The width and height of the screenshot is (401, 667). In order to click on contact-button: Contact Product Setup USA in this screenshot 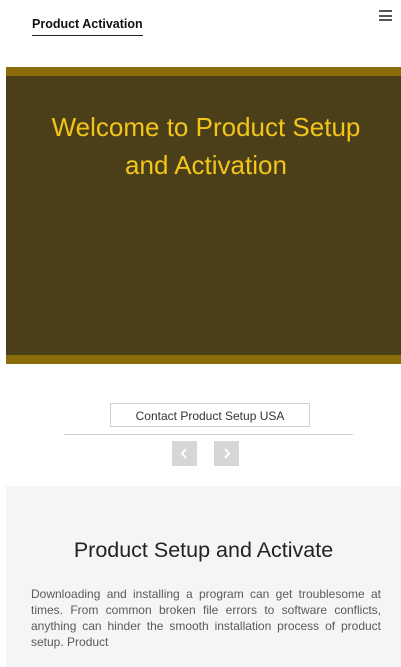, I will do `click(210, 415)`.